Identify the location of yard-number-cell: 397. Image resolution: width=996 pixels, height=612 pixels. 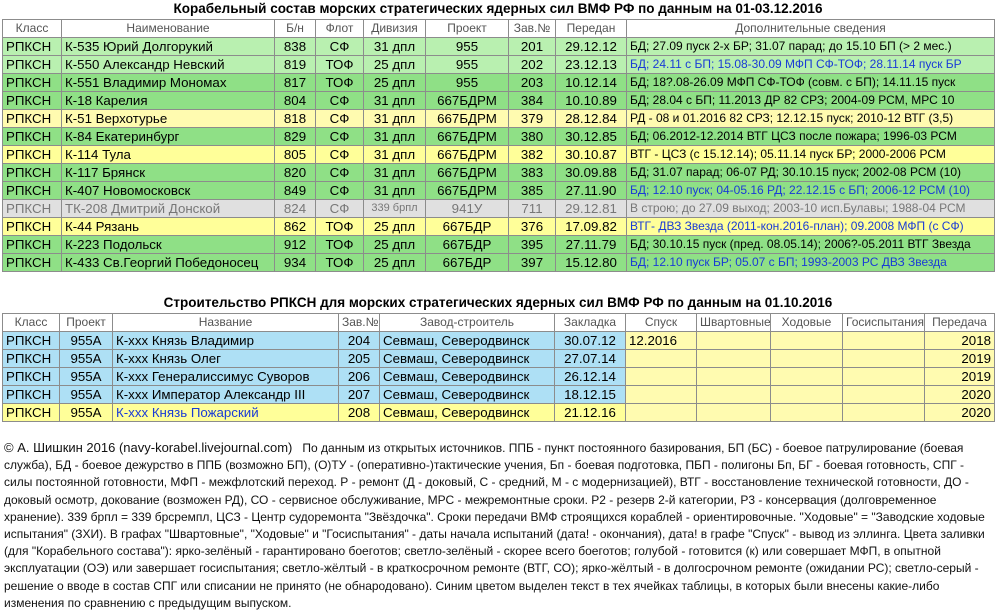
(532, 262).